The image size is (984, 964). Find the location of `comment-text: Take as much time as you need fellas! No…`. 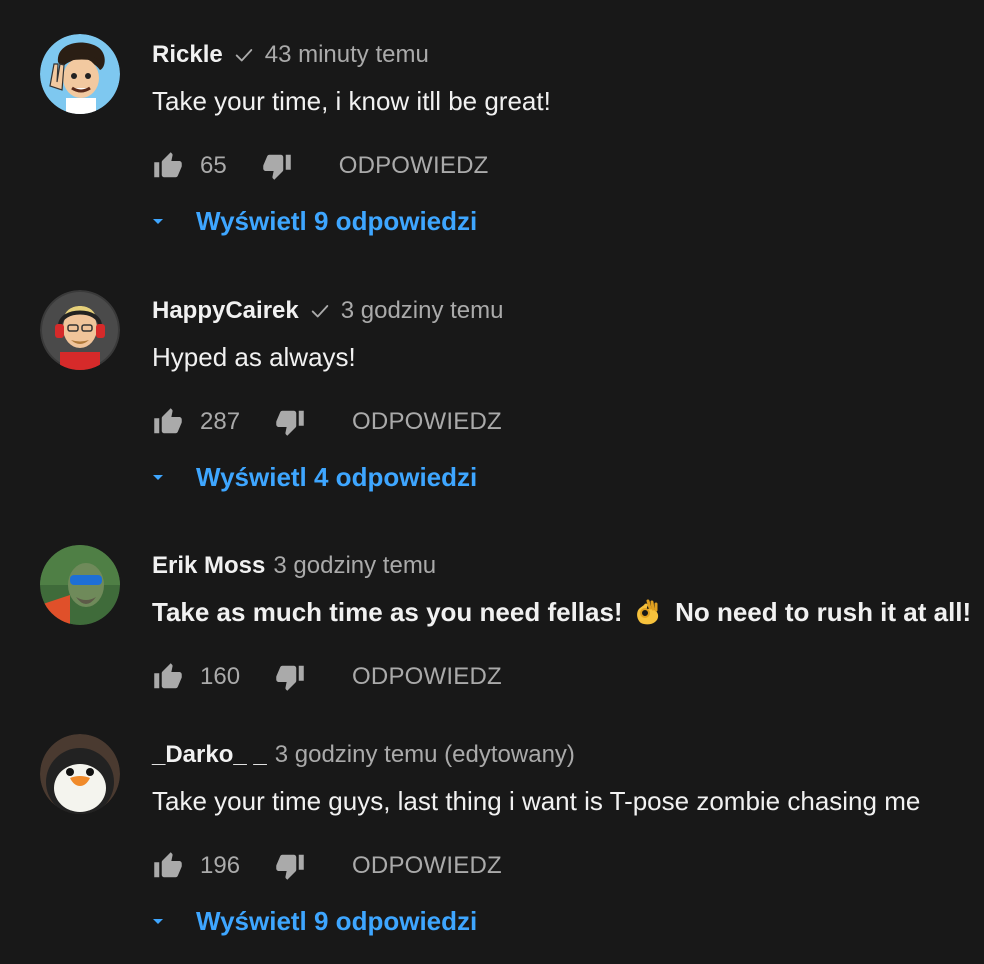

comment-text: Take as much time as you need fellas! No… is located at coordinates (561, 612).